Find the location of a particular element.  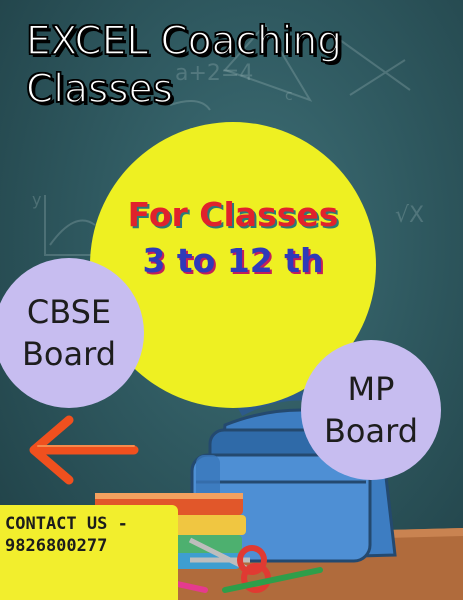

left-arrow-icon is located at coordinates (84, 450).